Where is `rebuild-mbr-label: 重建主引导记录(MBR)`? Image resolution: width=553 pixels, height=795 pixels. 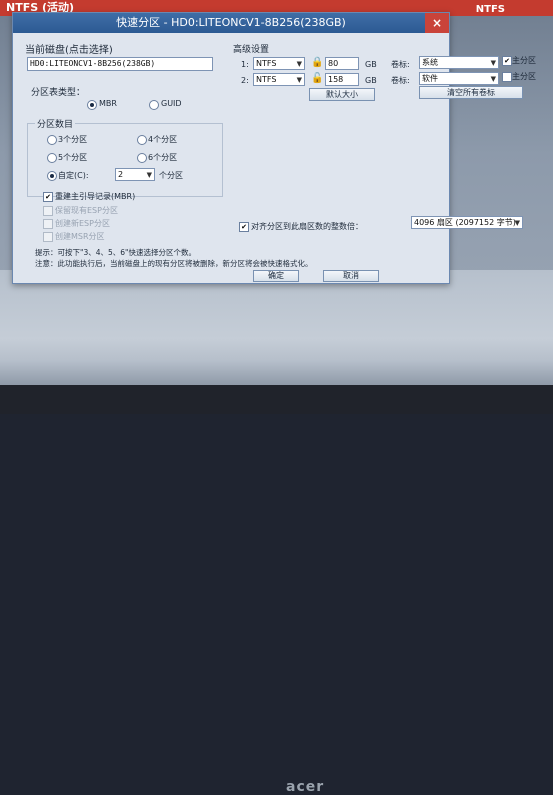
rebuild-mbr-label: 重建主引导记录(MBR) is located at coordinates (95, 196).